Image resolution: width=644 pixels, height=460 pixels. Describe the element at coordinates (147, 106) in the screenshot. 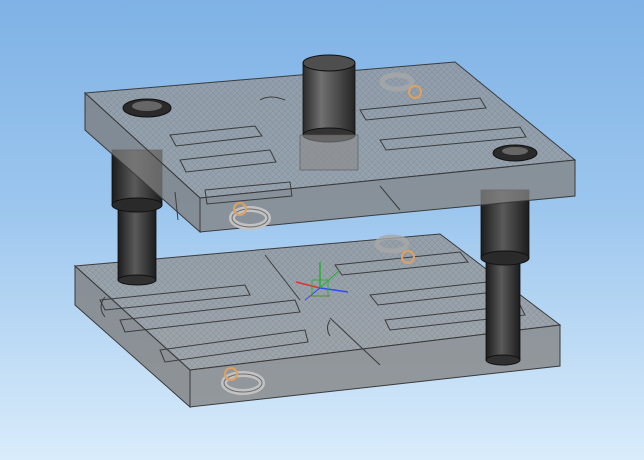

I see `bushing-bore-left` at that location.